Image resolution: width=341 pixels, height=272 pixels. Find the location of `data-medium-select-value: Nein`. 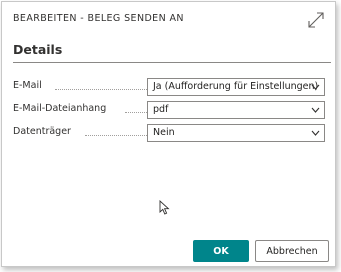

data-medium-select-value: Nein is located at coordinates (164, 132).